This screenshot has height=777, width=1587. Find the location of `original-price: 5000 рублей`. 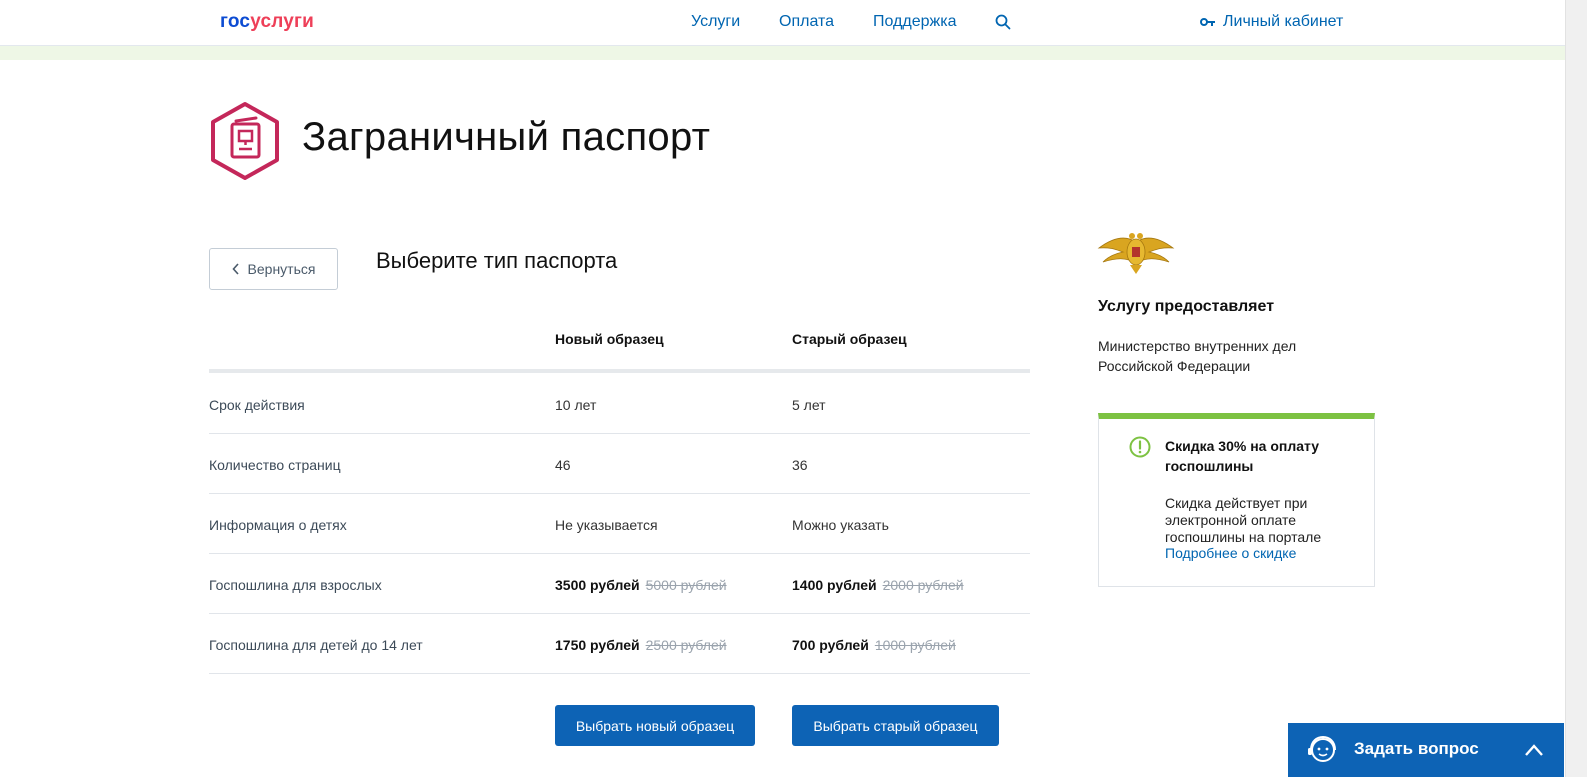

original-price: 5000 рублей is located at coordinates (686, 585).